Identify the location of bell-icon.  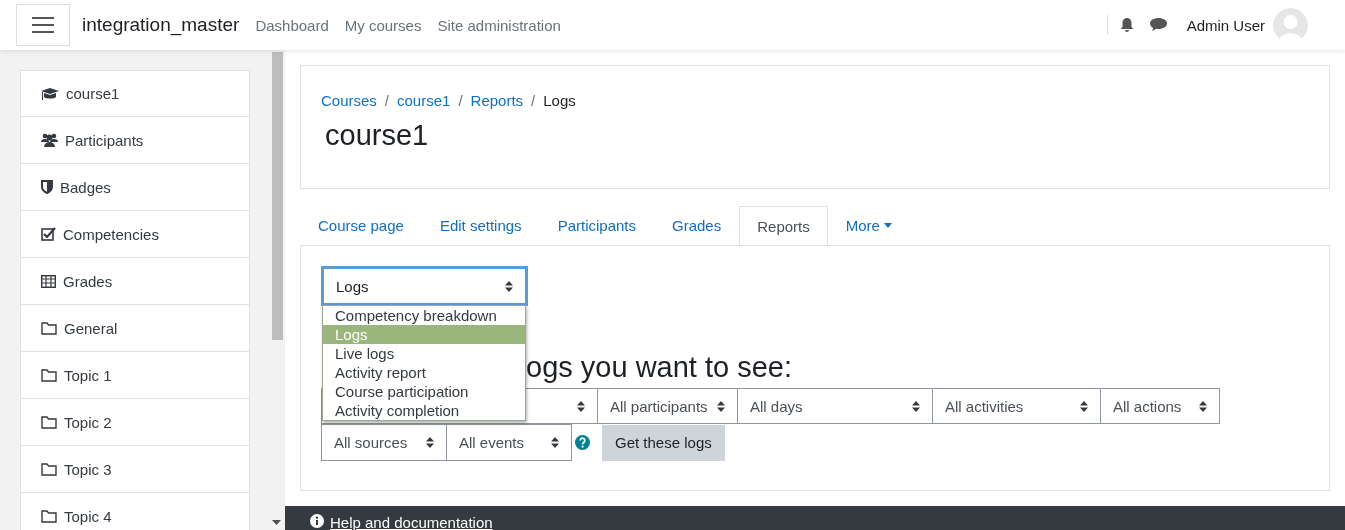
(1126, 25).